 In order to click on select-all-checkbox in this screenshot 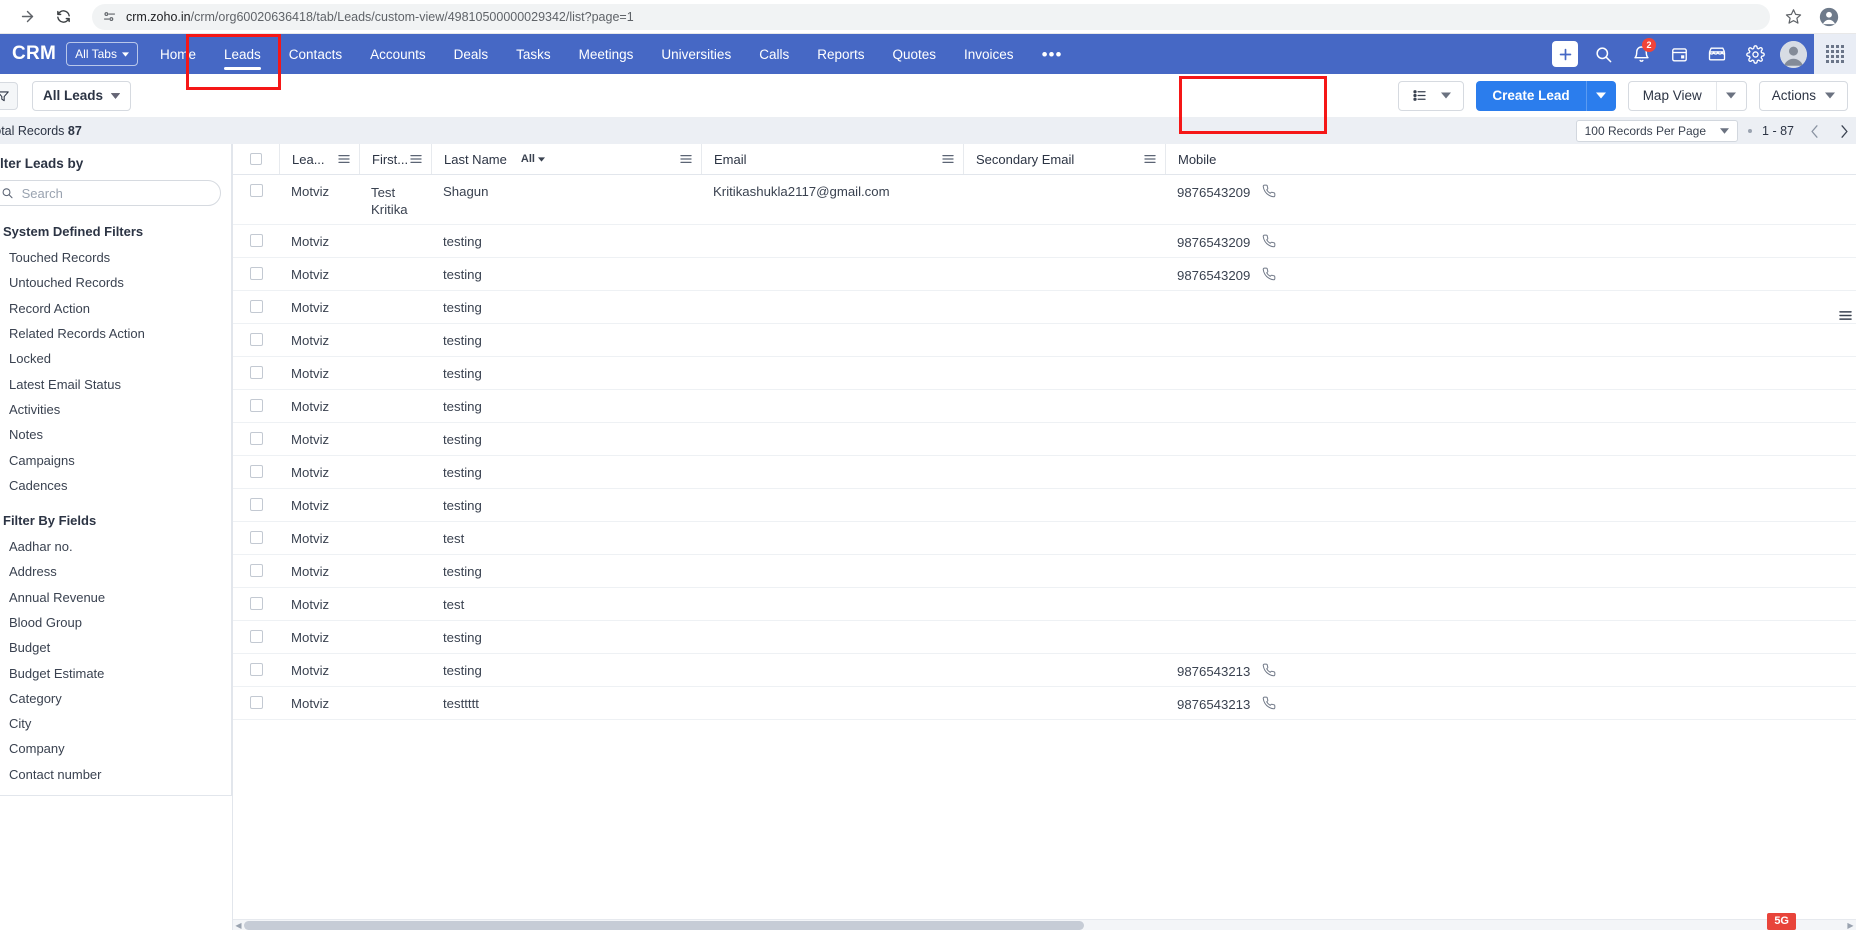, I will do `click(256, 159)`.